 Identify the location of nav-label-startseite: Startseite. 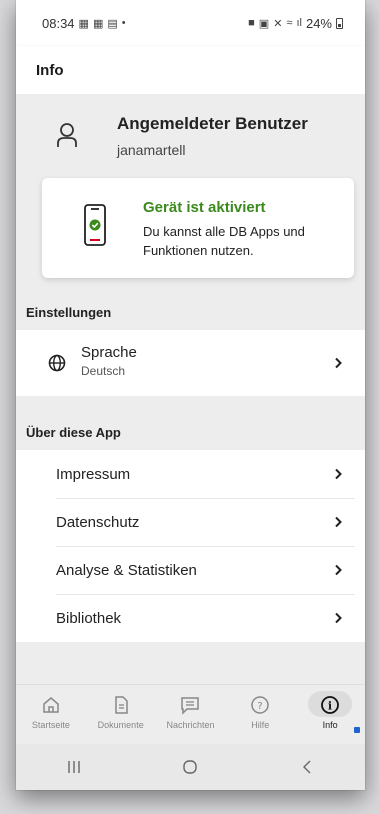
(50, 725).